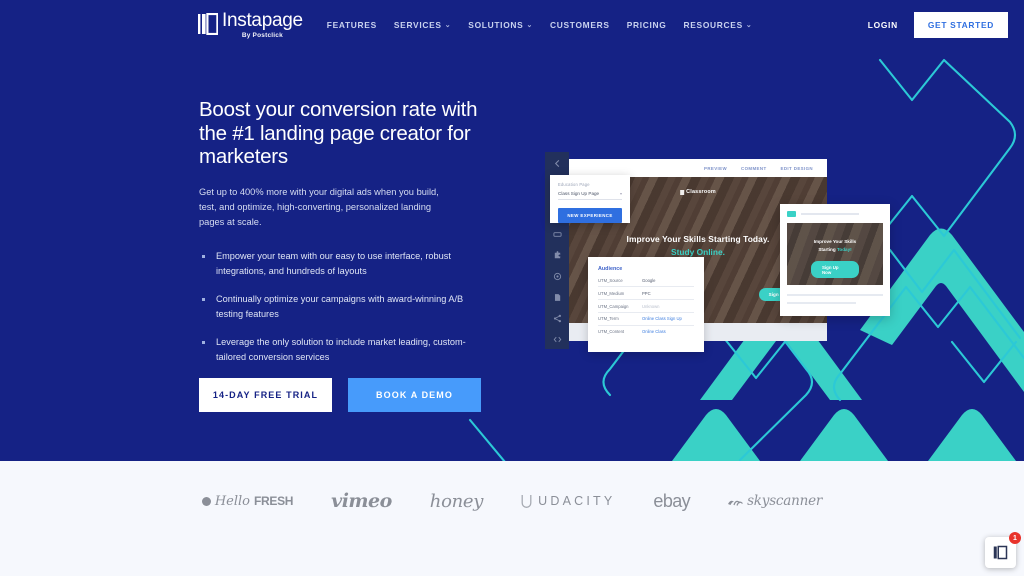 The height and width of the screenshot is (576, 1024). What do you see at coordinates (610, 269) in the screenshot?
I see `audience-panel-title: Audience` at bounding box center [610, 269].